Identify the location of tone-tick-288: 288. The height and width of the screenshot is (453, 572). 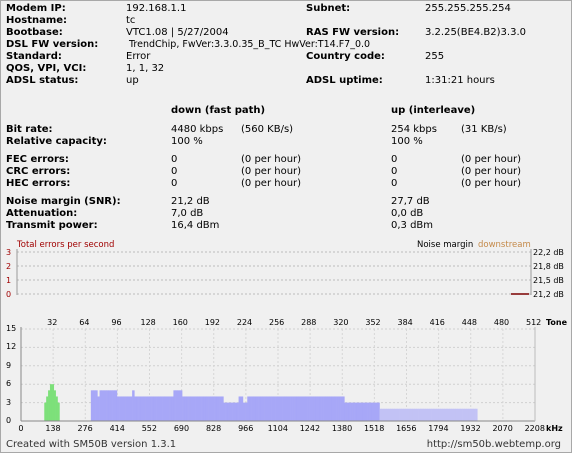
(309, 322).